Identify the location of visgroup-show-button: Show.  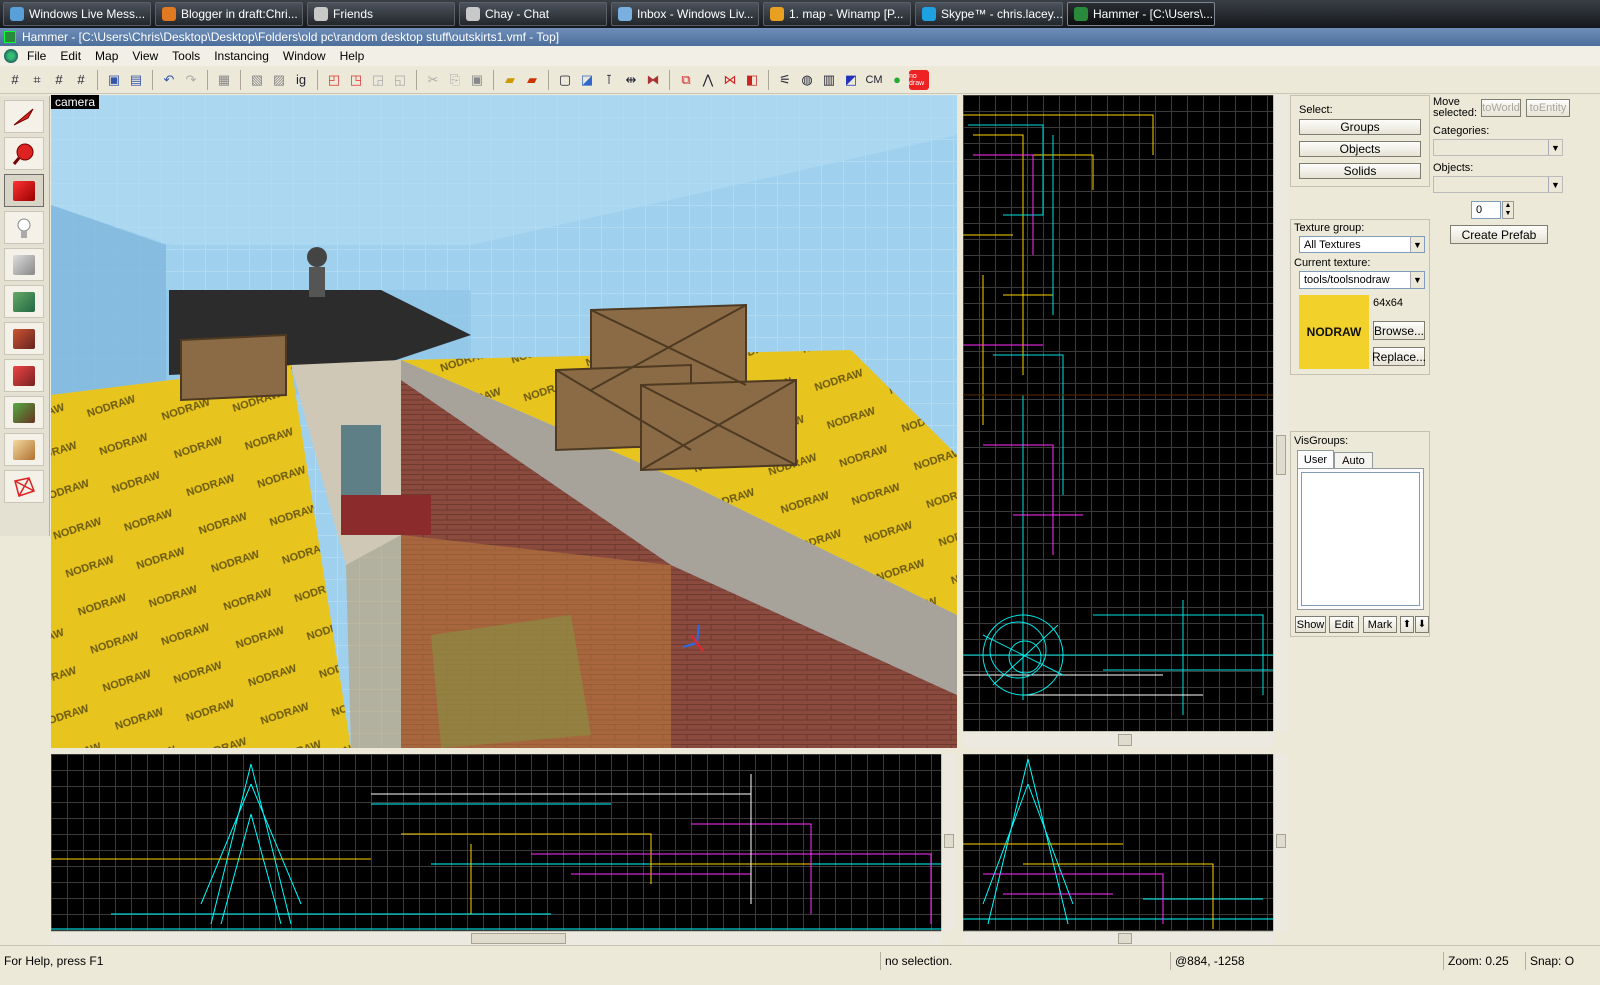
(1310, 624).